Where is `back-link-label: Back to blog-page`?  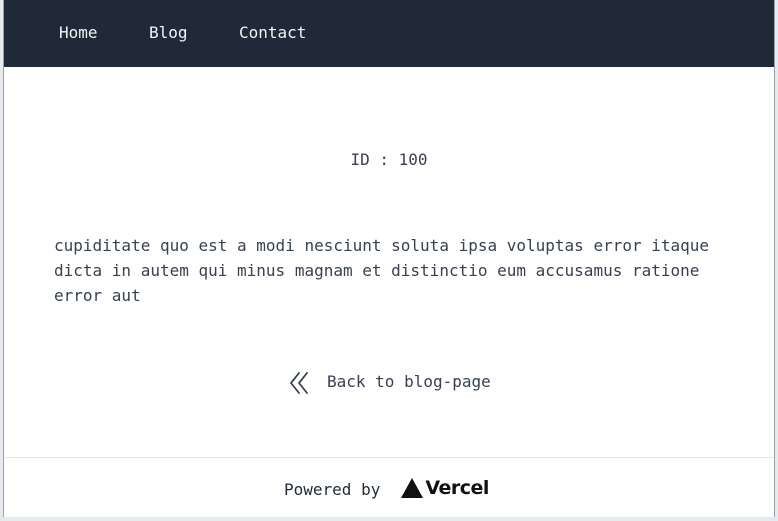 back-link-label: Back to blog-page is located at coordinates (409, 381).